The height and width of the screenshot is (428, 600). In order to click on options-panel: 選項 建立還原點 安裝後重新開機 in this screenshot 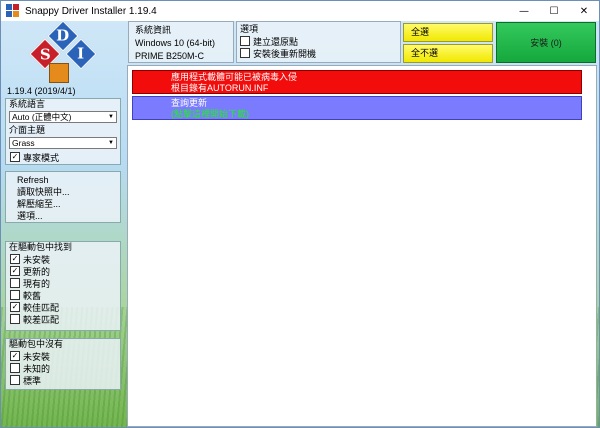, I will do `click(318, 42)`.